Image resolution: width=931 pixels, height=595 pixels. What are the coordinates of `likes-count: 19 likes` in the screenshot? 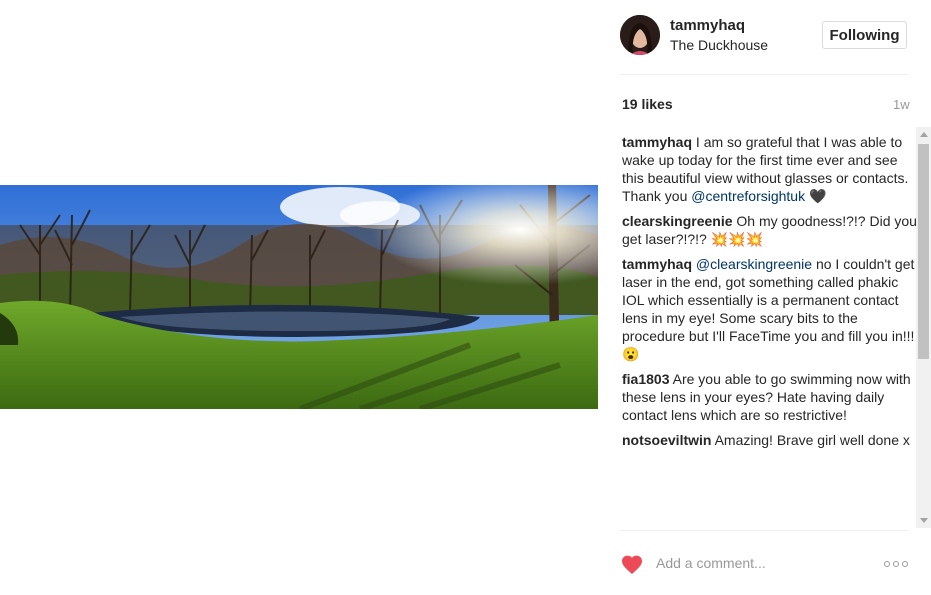 It's located at (647, 104).